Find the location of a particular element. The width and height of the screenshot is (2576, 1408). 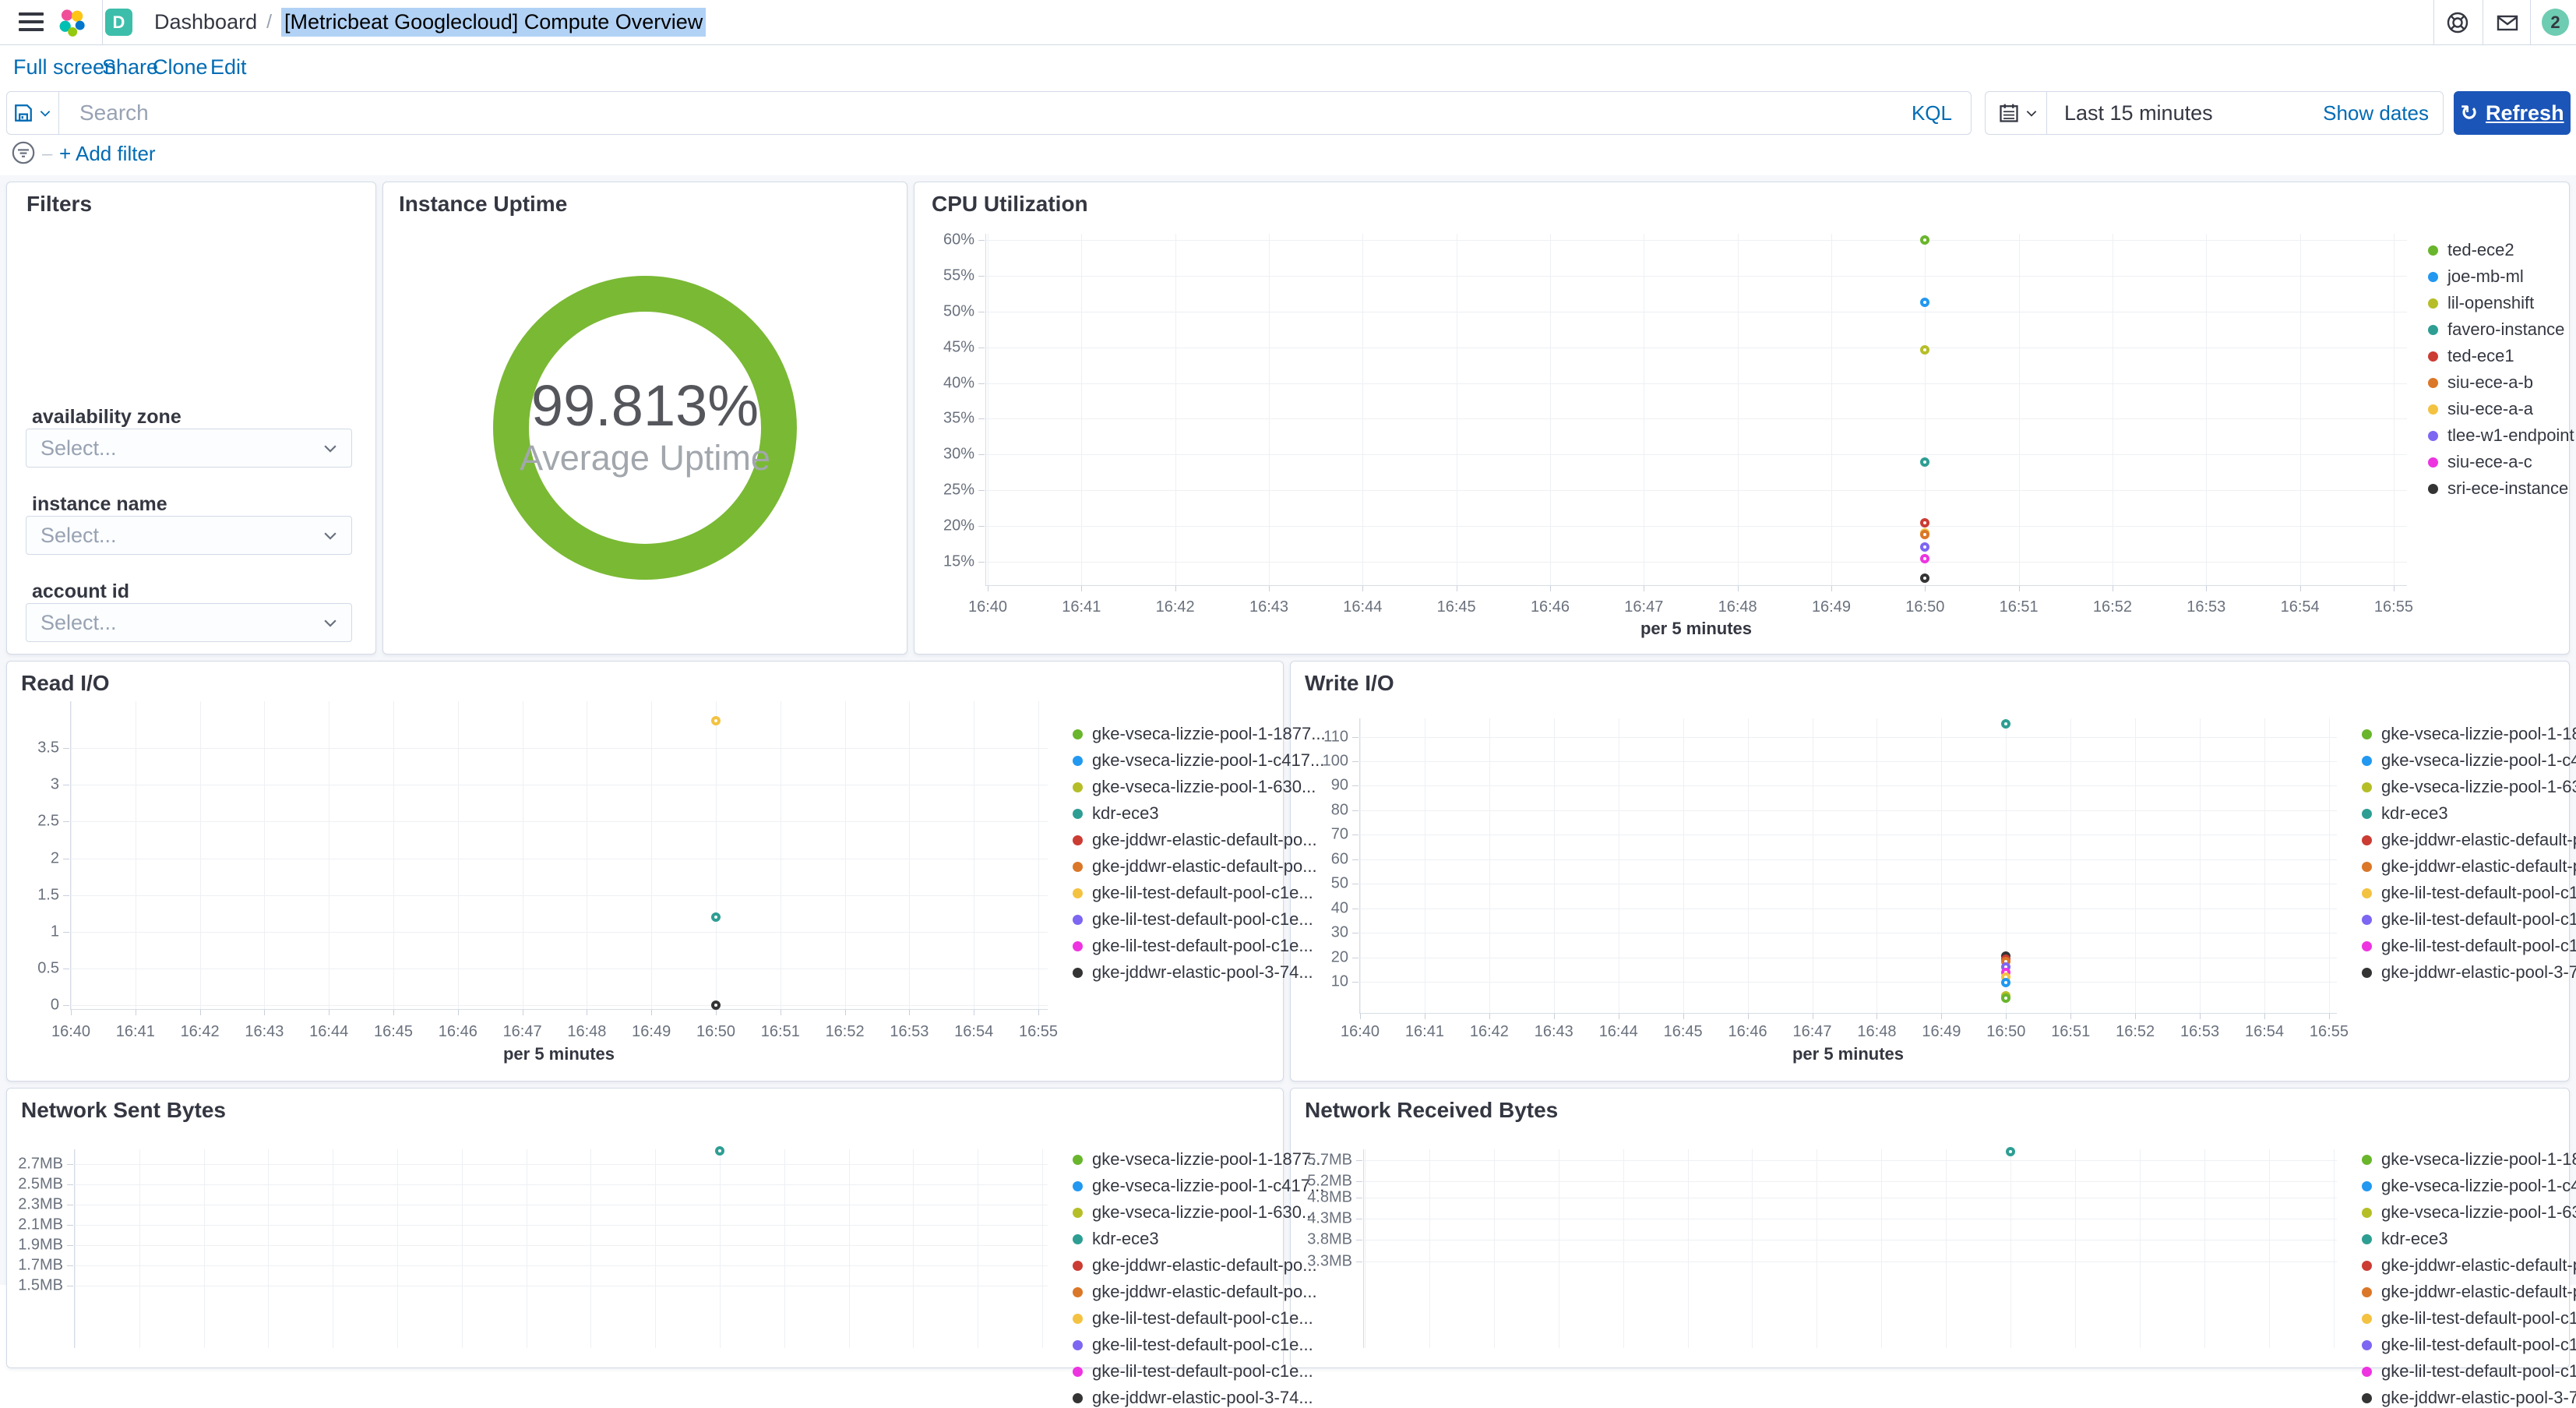

mail-icon is located at coordinates (2507, 22).